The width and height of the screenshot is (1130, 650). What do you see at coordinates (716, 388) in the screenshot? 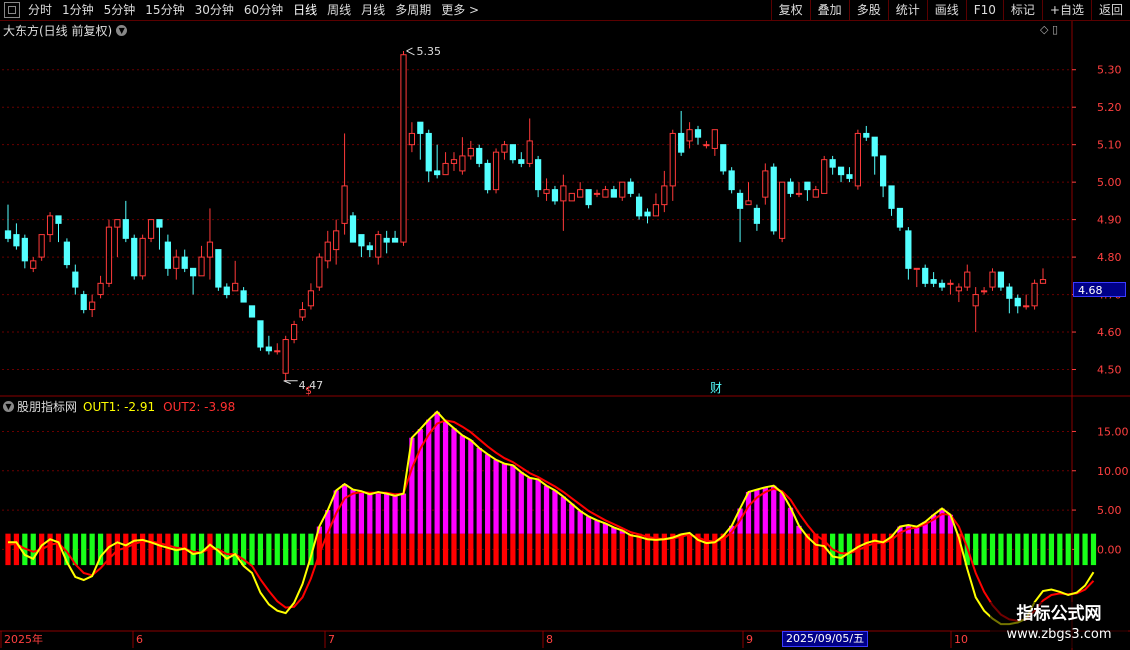
I see `finance-marker: 财` at bounding box center [716, 388].